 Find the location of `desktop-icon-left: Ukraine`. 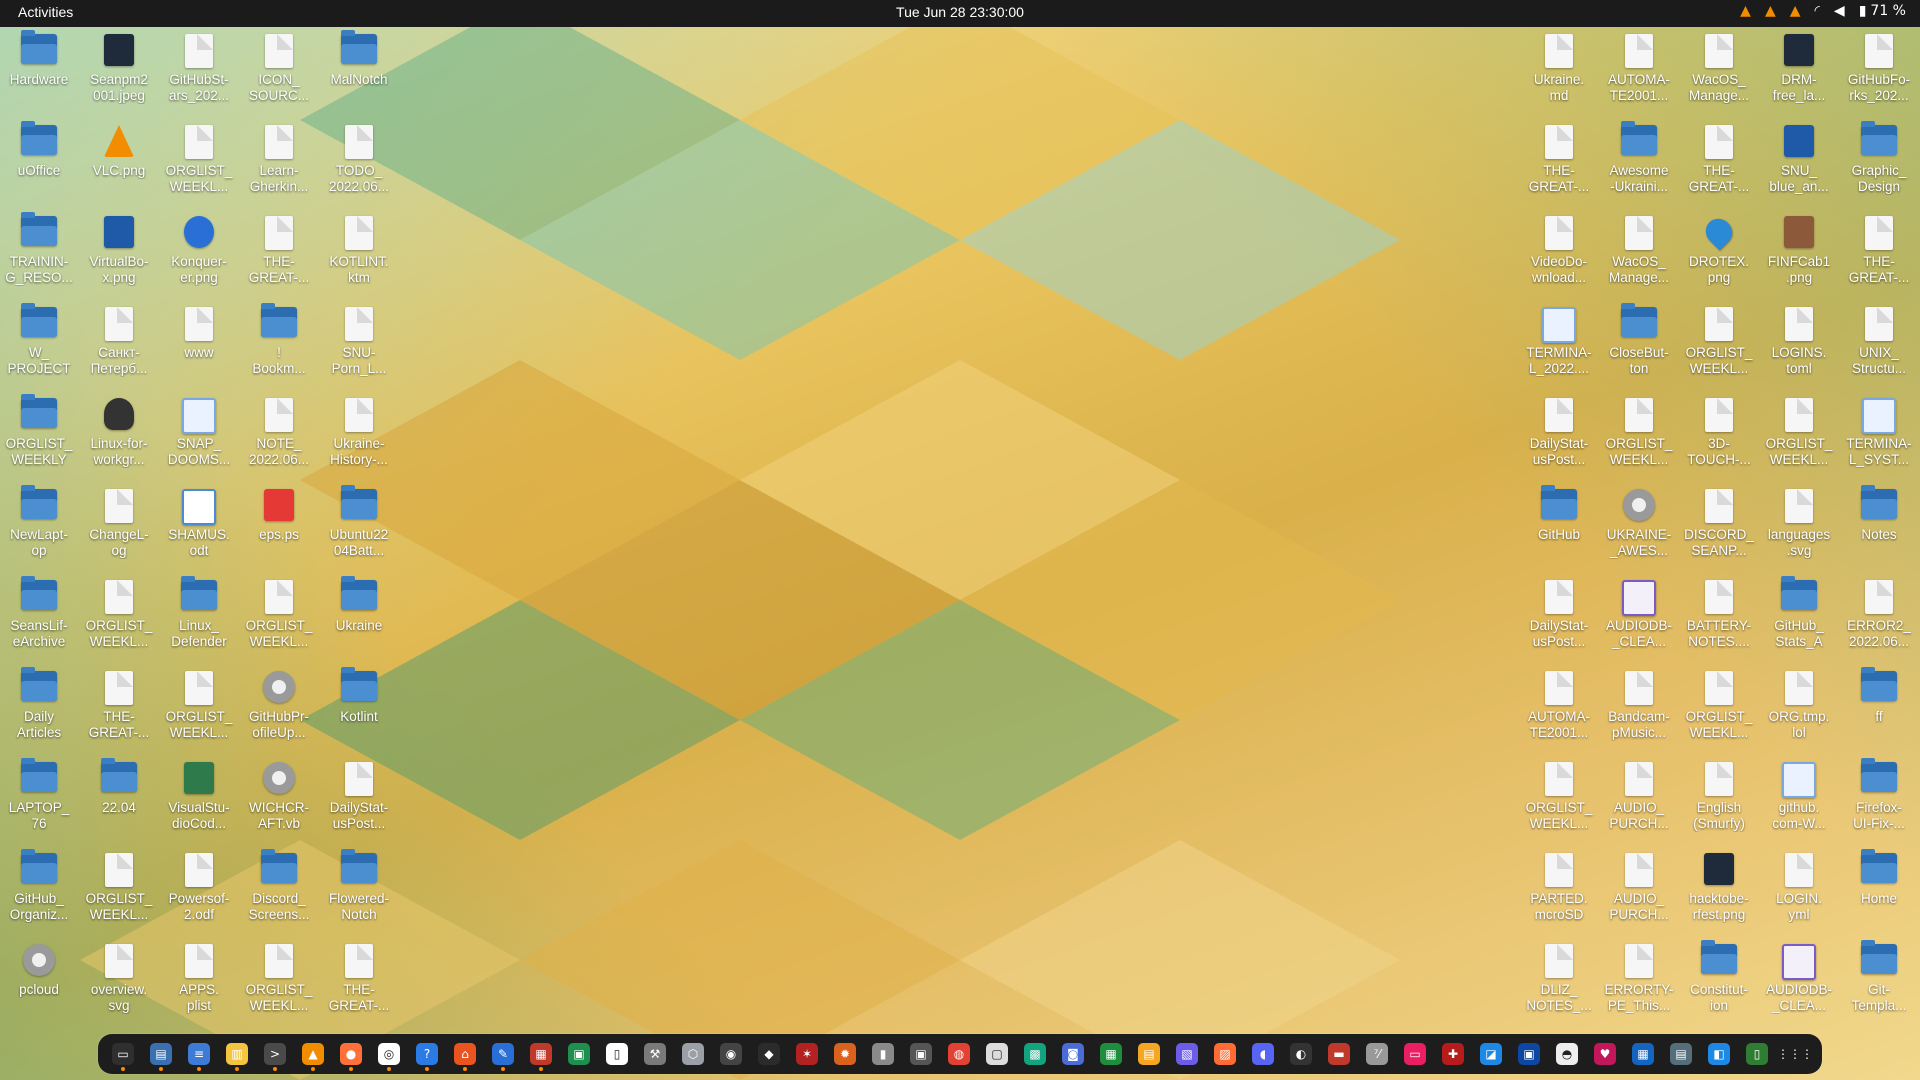

desktop-icon-left: Ukraine is located at coordinates (359, 620).